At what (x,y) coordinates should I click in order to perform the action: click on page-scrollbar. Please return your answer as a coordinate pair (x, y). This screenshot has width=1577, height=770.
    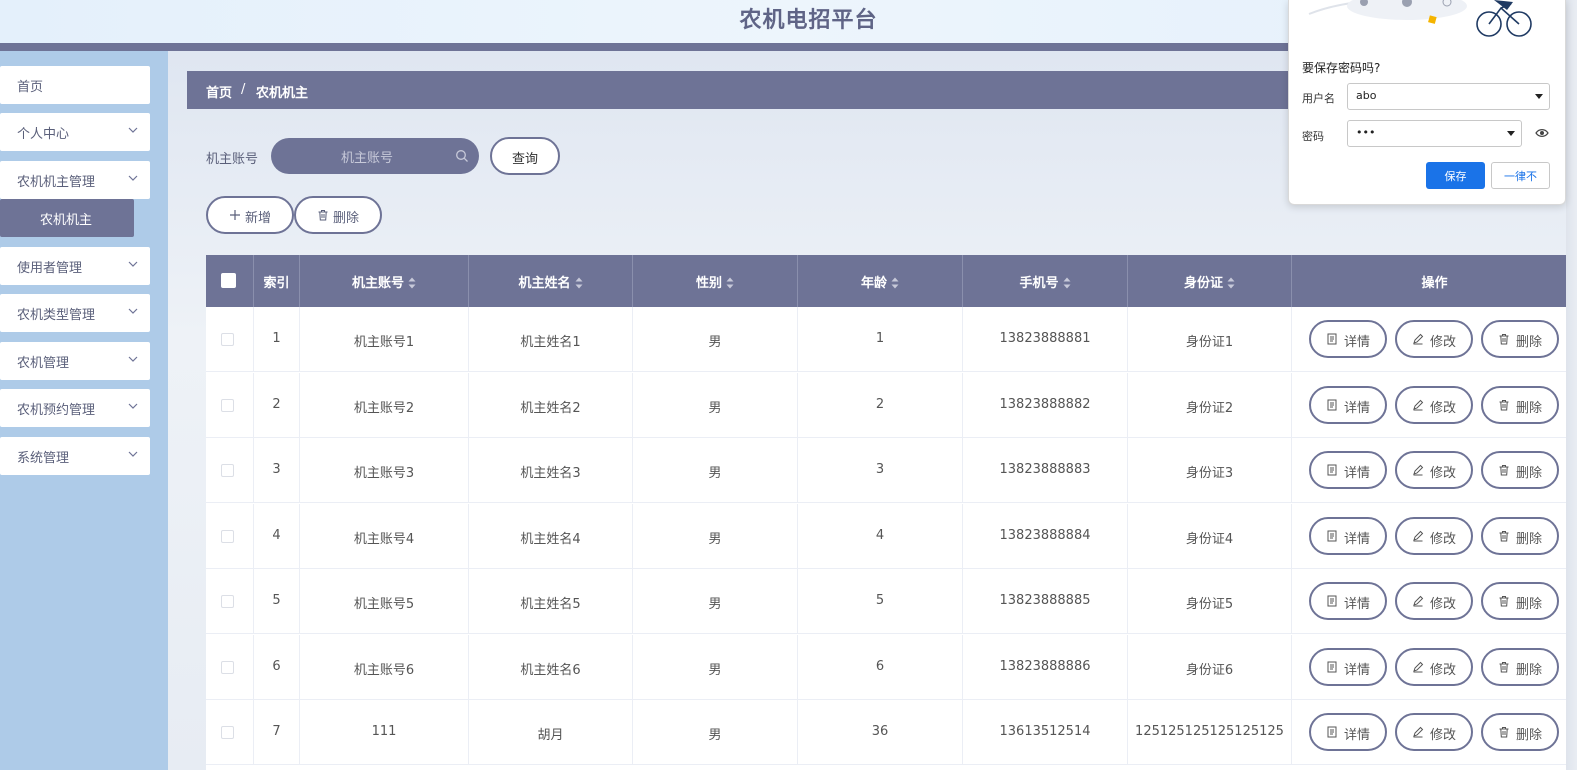
    Looking at the image, I should click on (1571, 385).